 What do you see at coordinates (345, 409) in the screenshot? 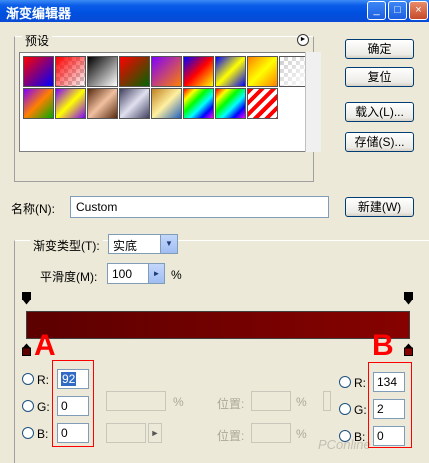
I see `radio-g-right` at bounding box center [345, 409].